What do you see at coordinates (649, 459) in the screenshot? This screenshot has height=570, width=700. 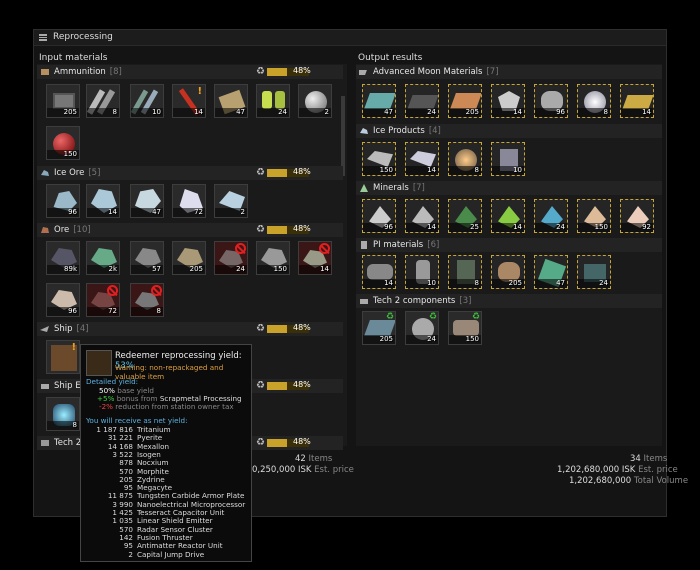 I see `output-items-count: 34 Items` at bounding box center [649, 459].